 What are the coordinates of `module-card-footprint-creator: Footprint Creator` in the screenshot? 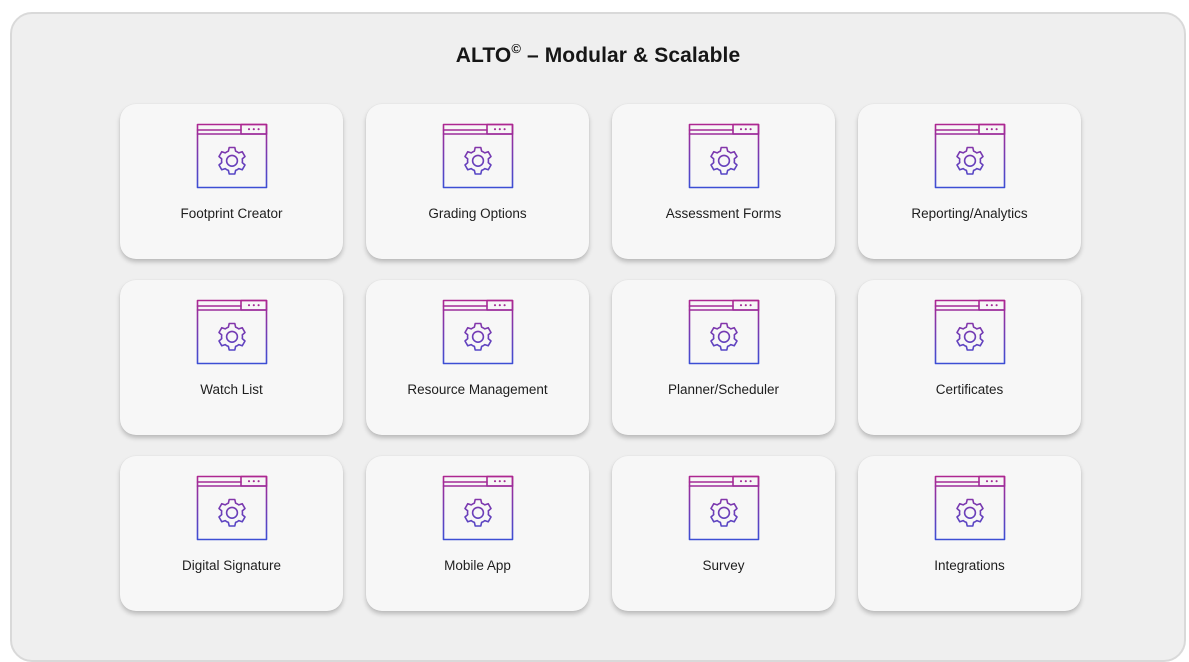 It's located at (231, 181).